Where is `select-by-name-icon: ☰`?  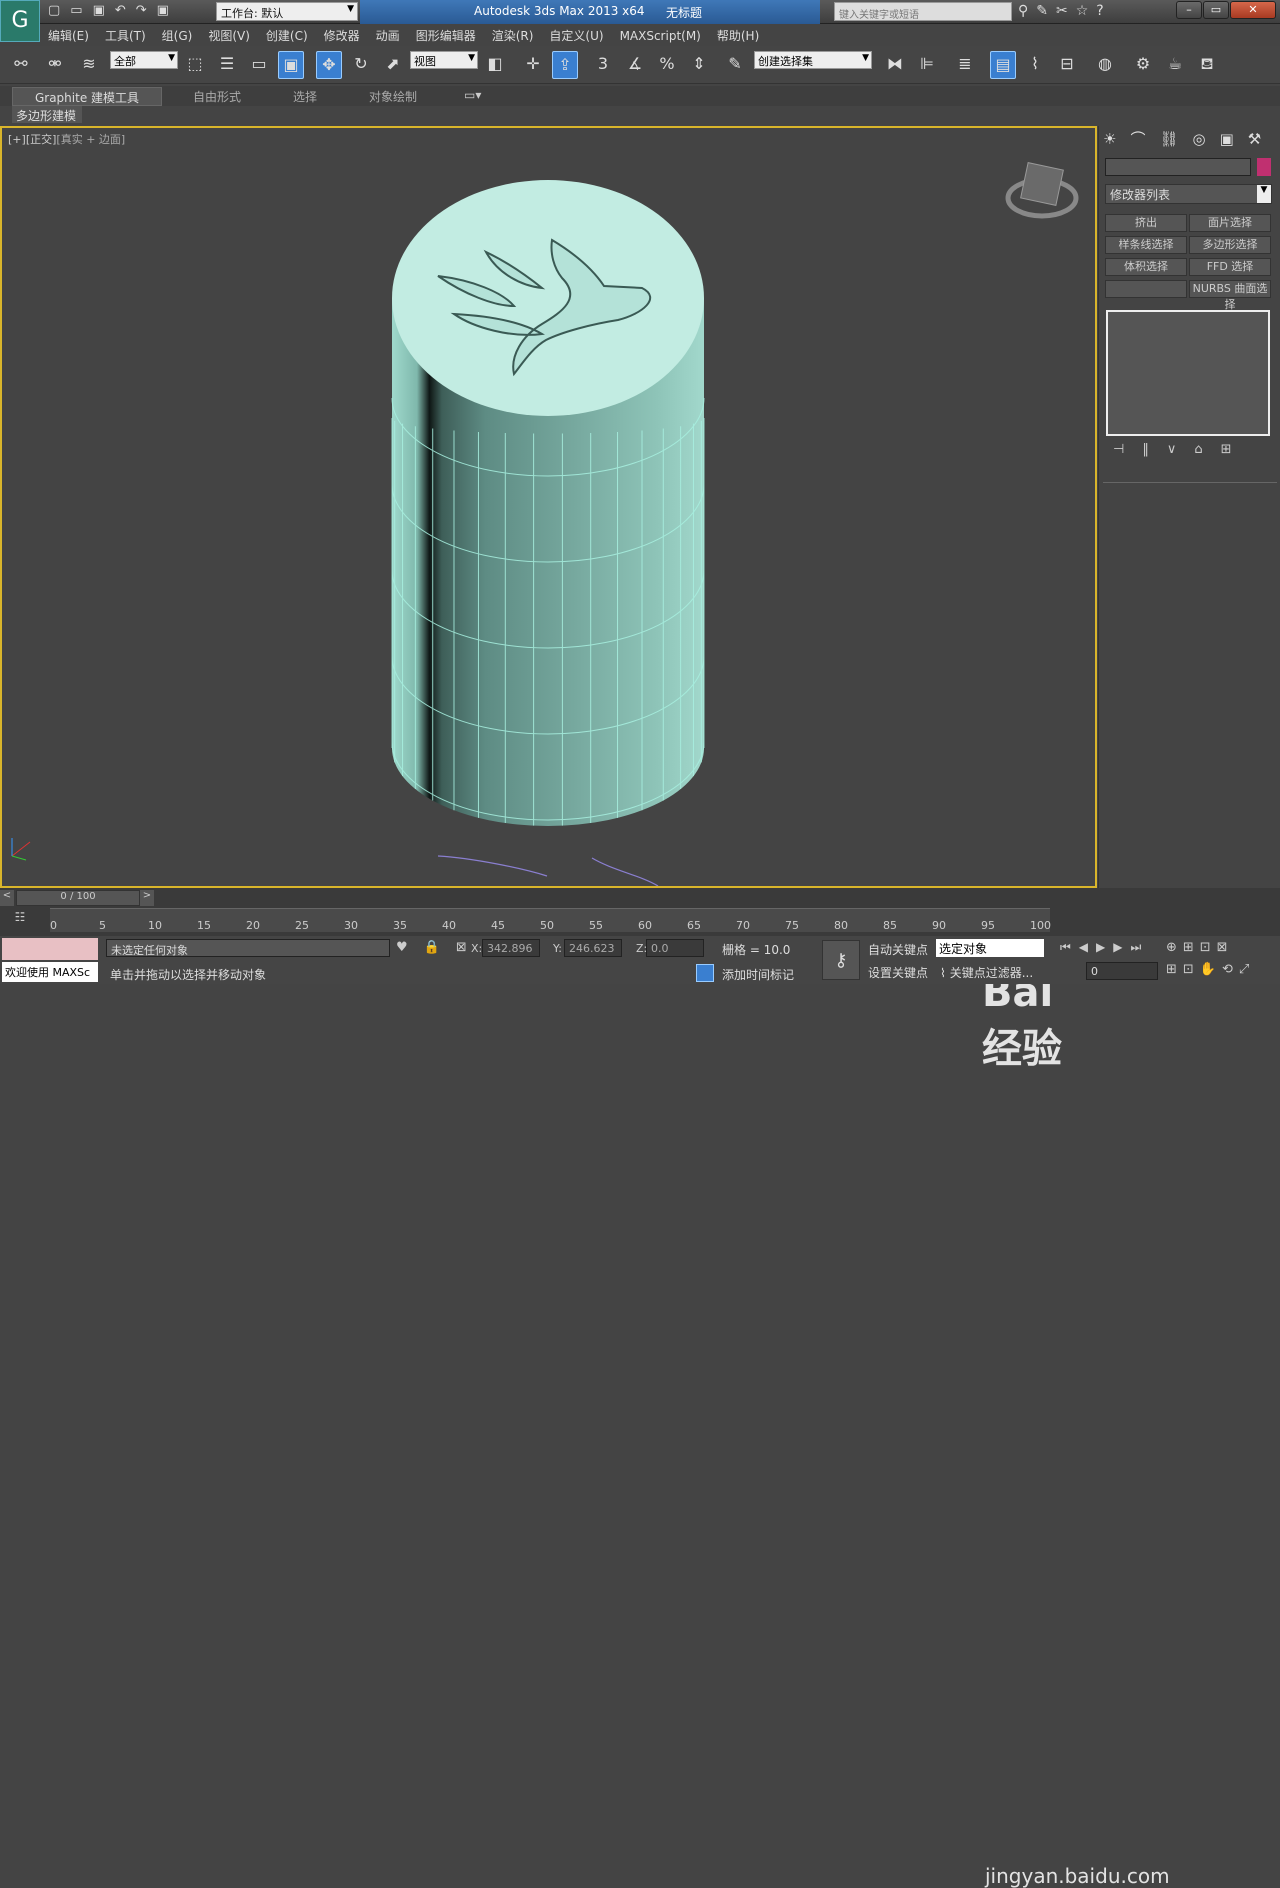
select-by-name-icon: ☰ is located at coordinates (227, 65).